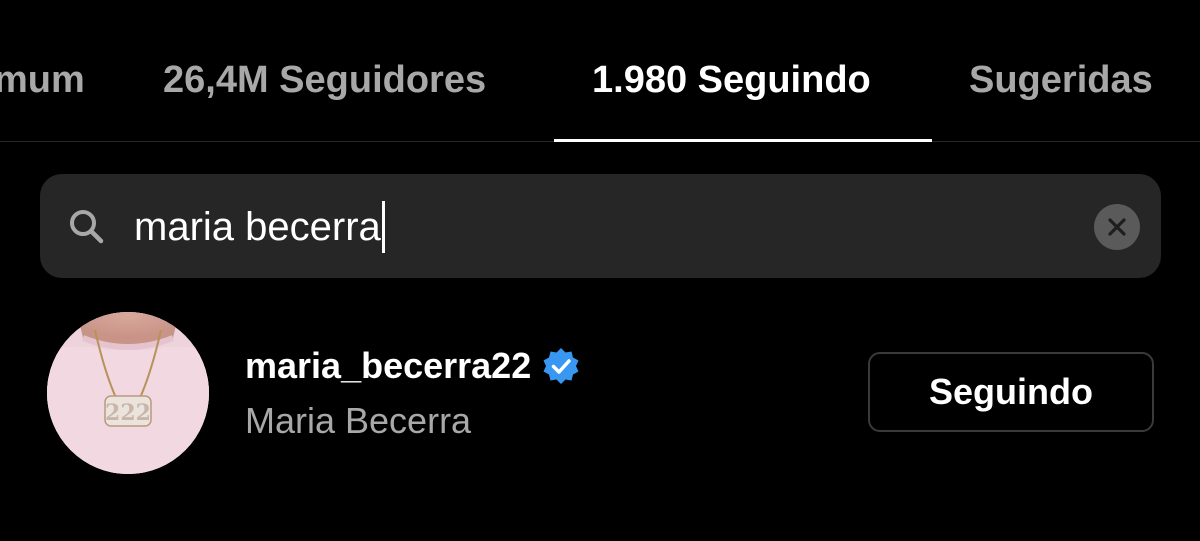 The height and width of the screenshot is (541, 1200). I want to click on search-input-value: maria becerra, so click(257, 227).